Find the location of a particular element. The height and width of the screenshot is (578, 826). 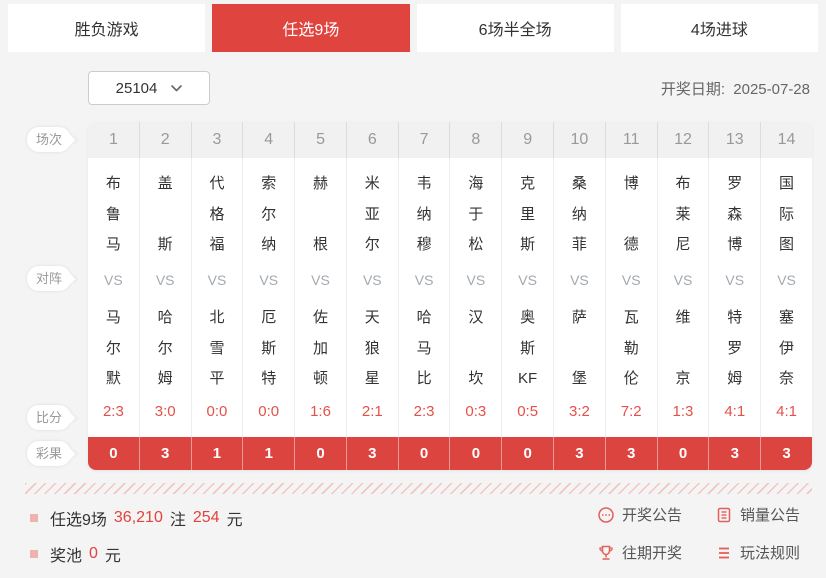

tab-1: 胜负游戏 is located at coordinates (107, 28).